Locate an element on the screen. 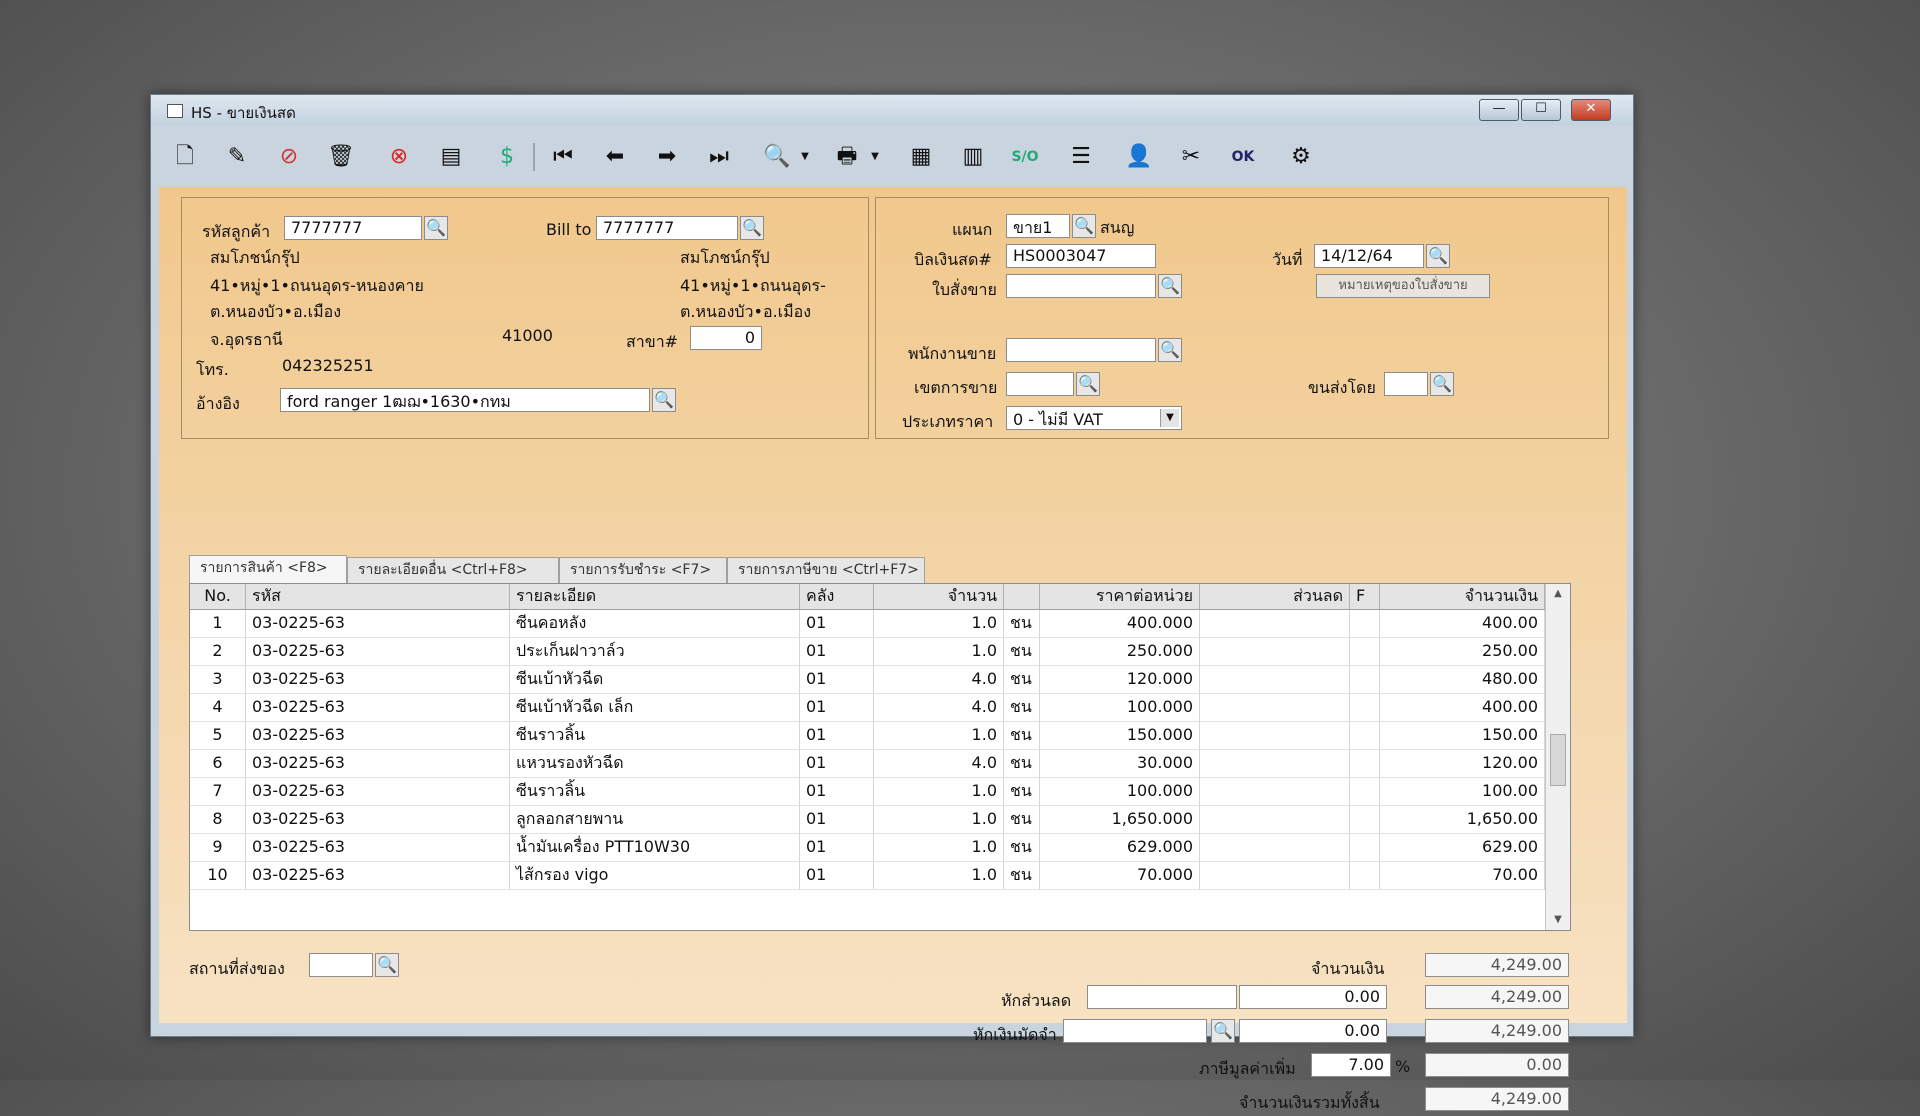  cell-amount: 100.00 is located at coordinates (1462, 792).